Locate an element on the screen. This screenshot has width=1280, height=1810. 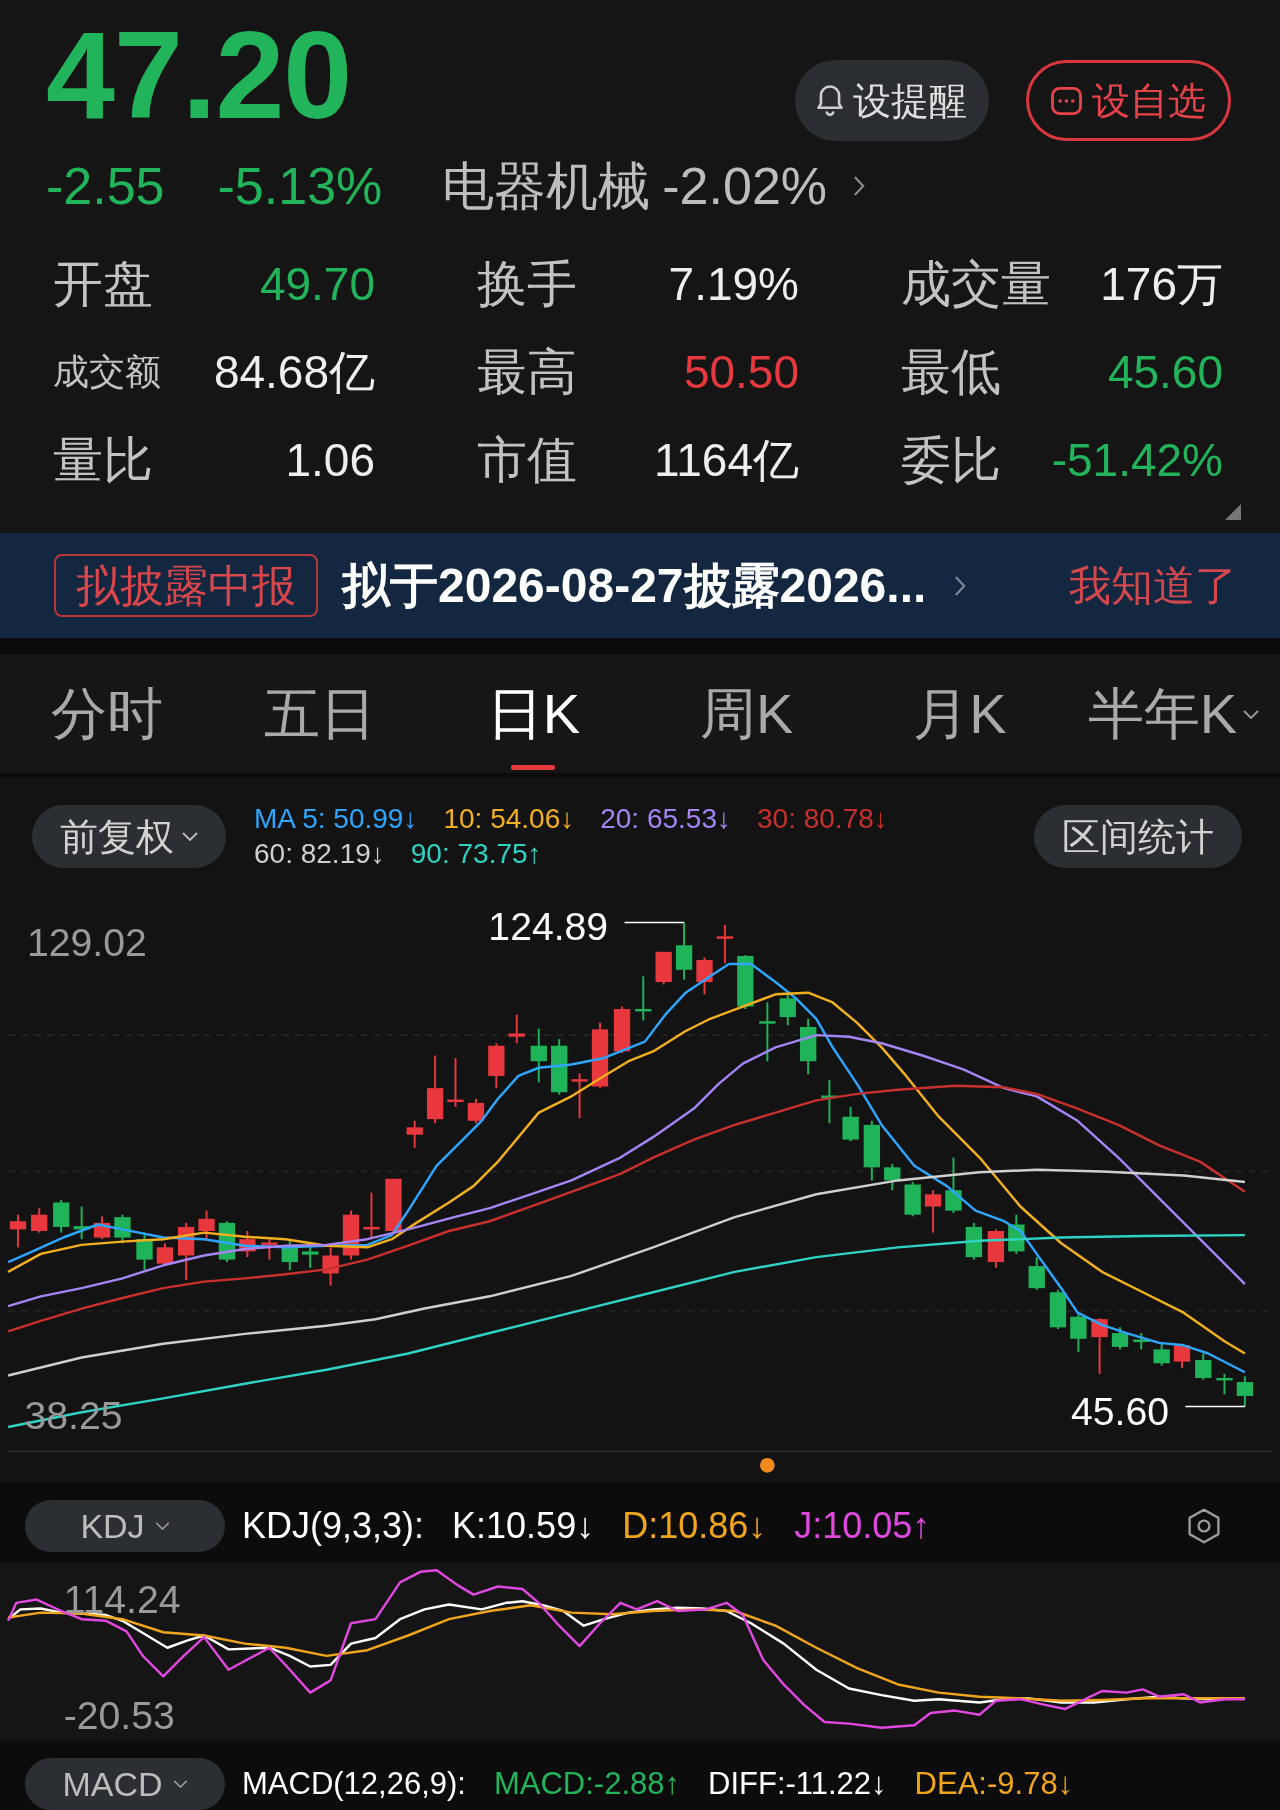
indicator-value: K:10.59↓ is located at coordinates (523, 1526).